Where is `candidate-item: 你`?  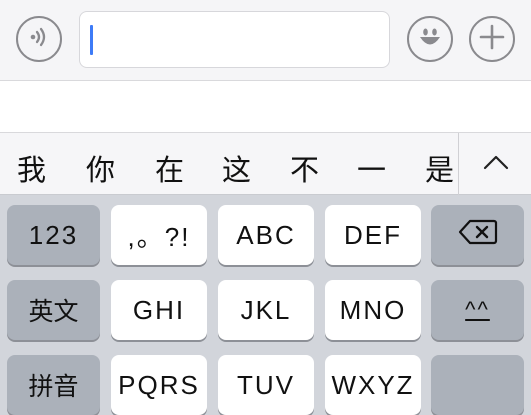 candidate-item: 你 is located at coordinates (100, 168).